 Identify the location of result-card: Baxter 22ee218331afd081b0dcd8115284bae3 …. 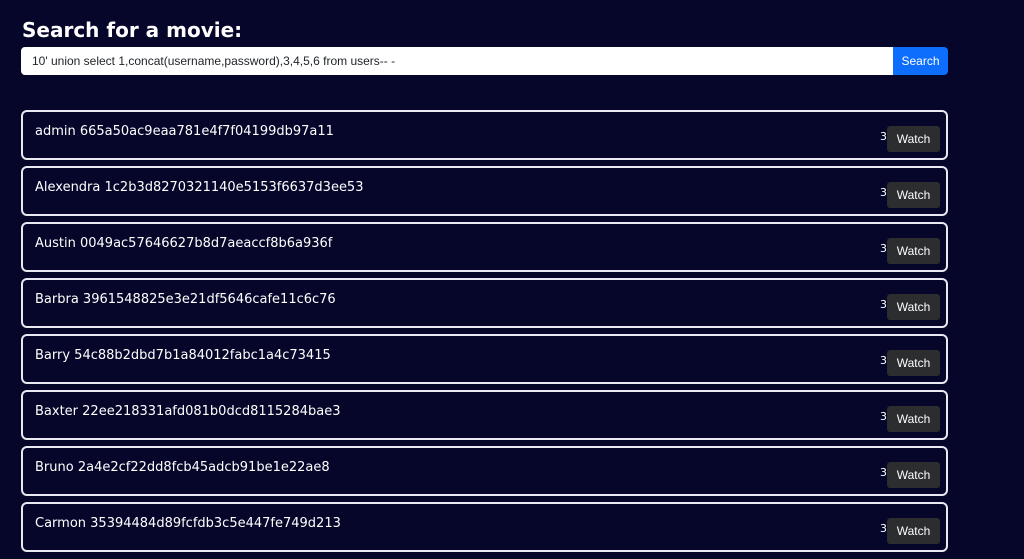
(484, 415).